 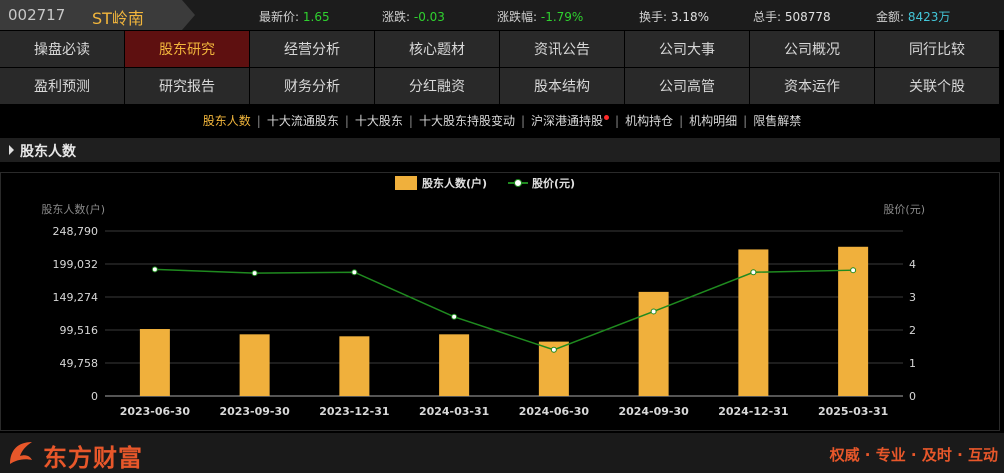 What do you see at coordinates (118, 18) in the screenshot?
I see `stock-name: ST岭南` at bounding box center [118, 18].